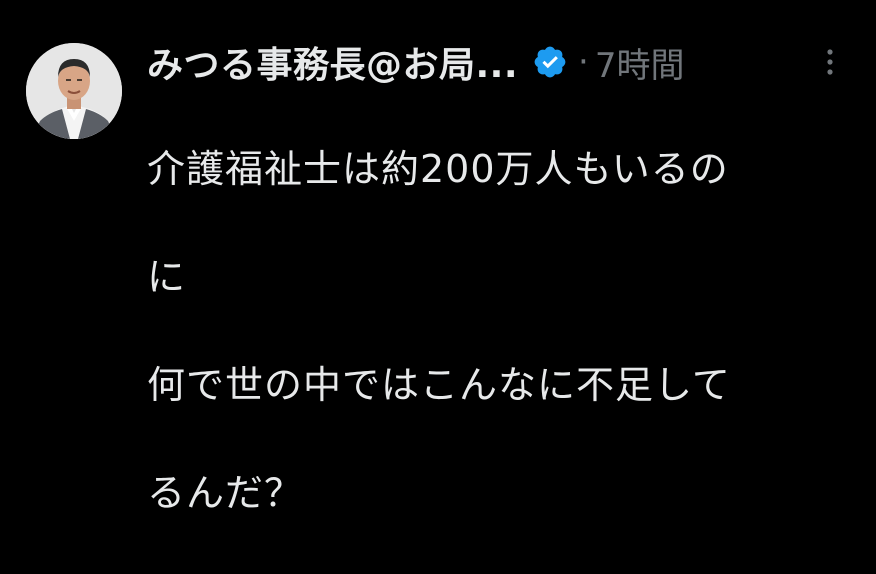 This screenshot has height=574, width=876. I want to click on tweet-header: みつる事務長@お局... · 7時間, so click(415, 62).